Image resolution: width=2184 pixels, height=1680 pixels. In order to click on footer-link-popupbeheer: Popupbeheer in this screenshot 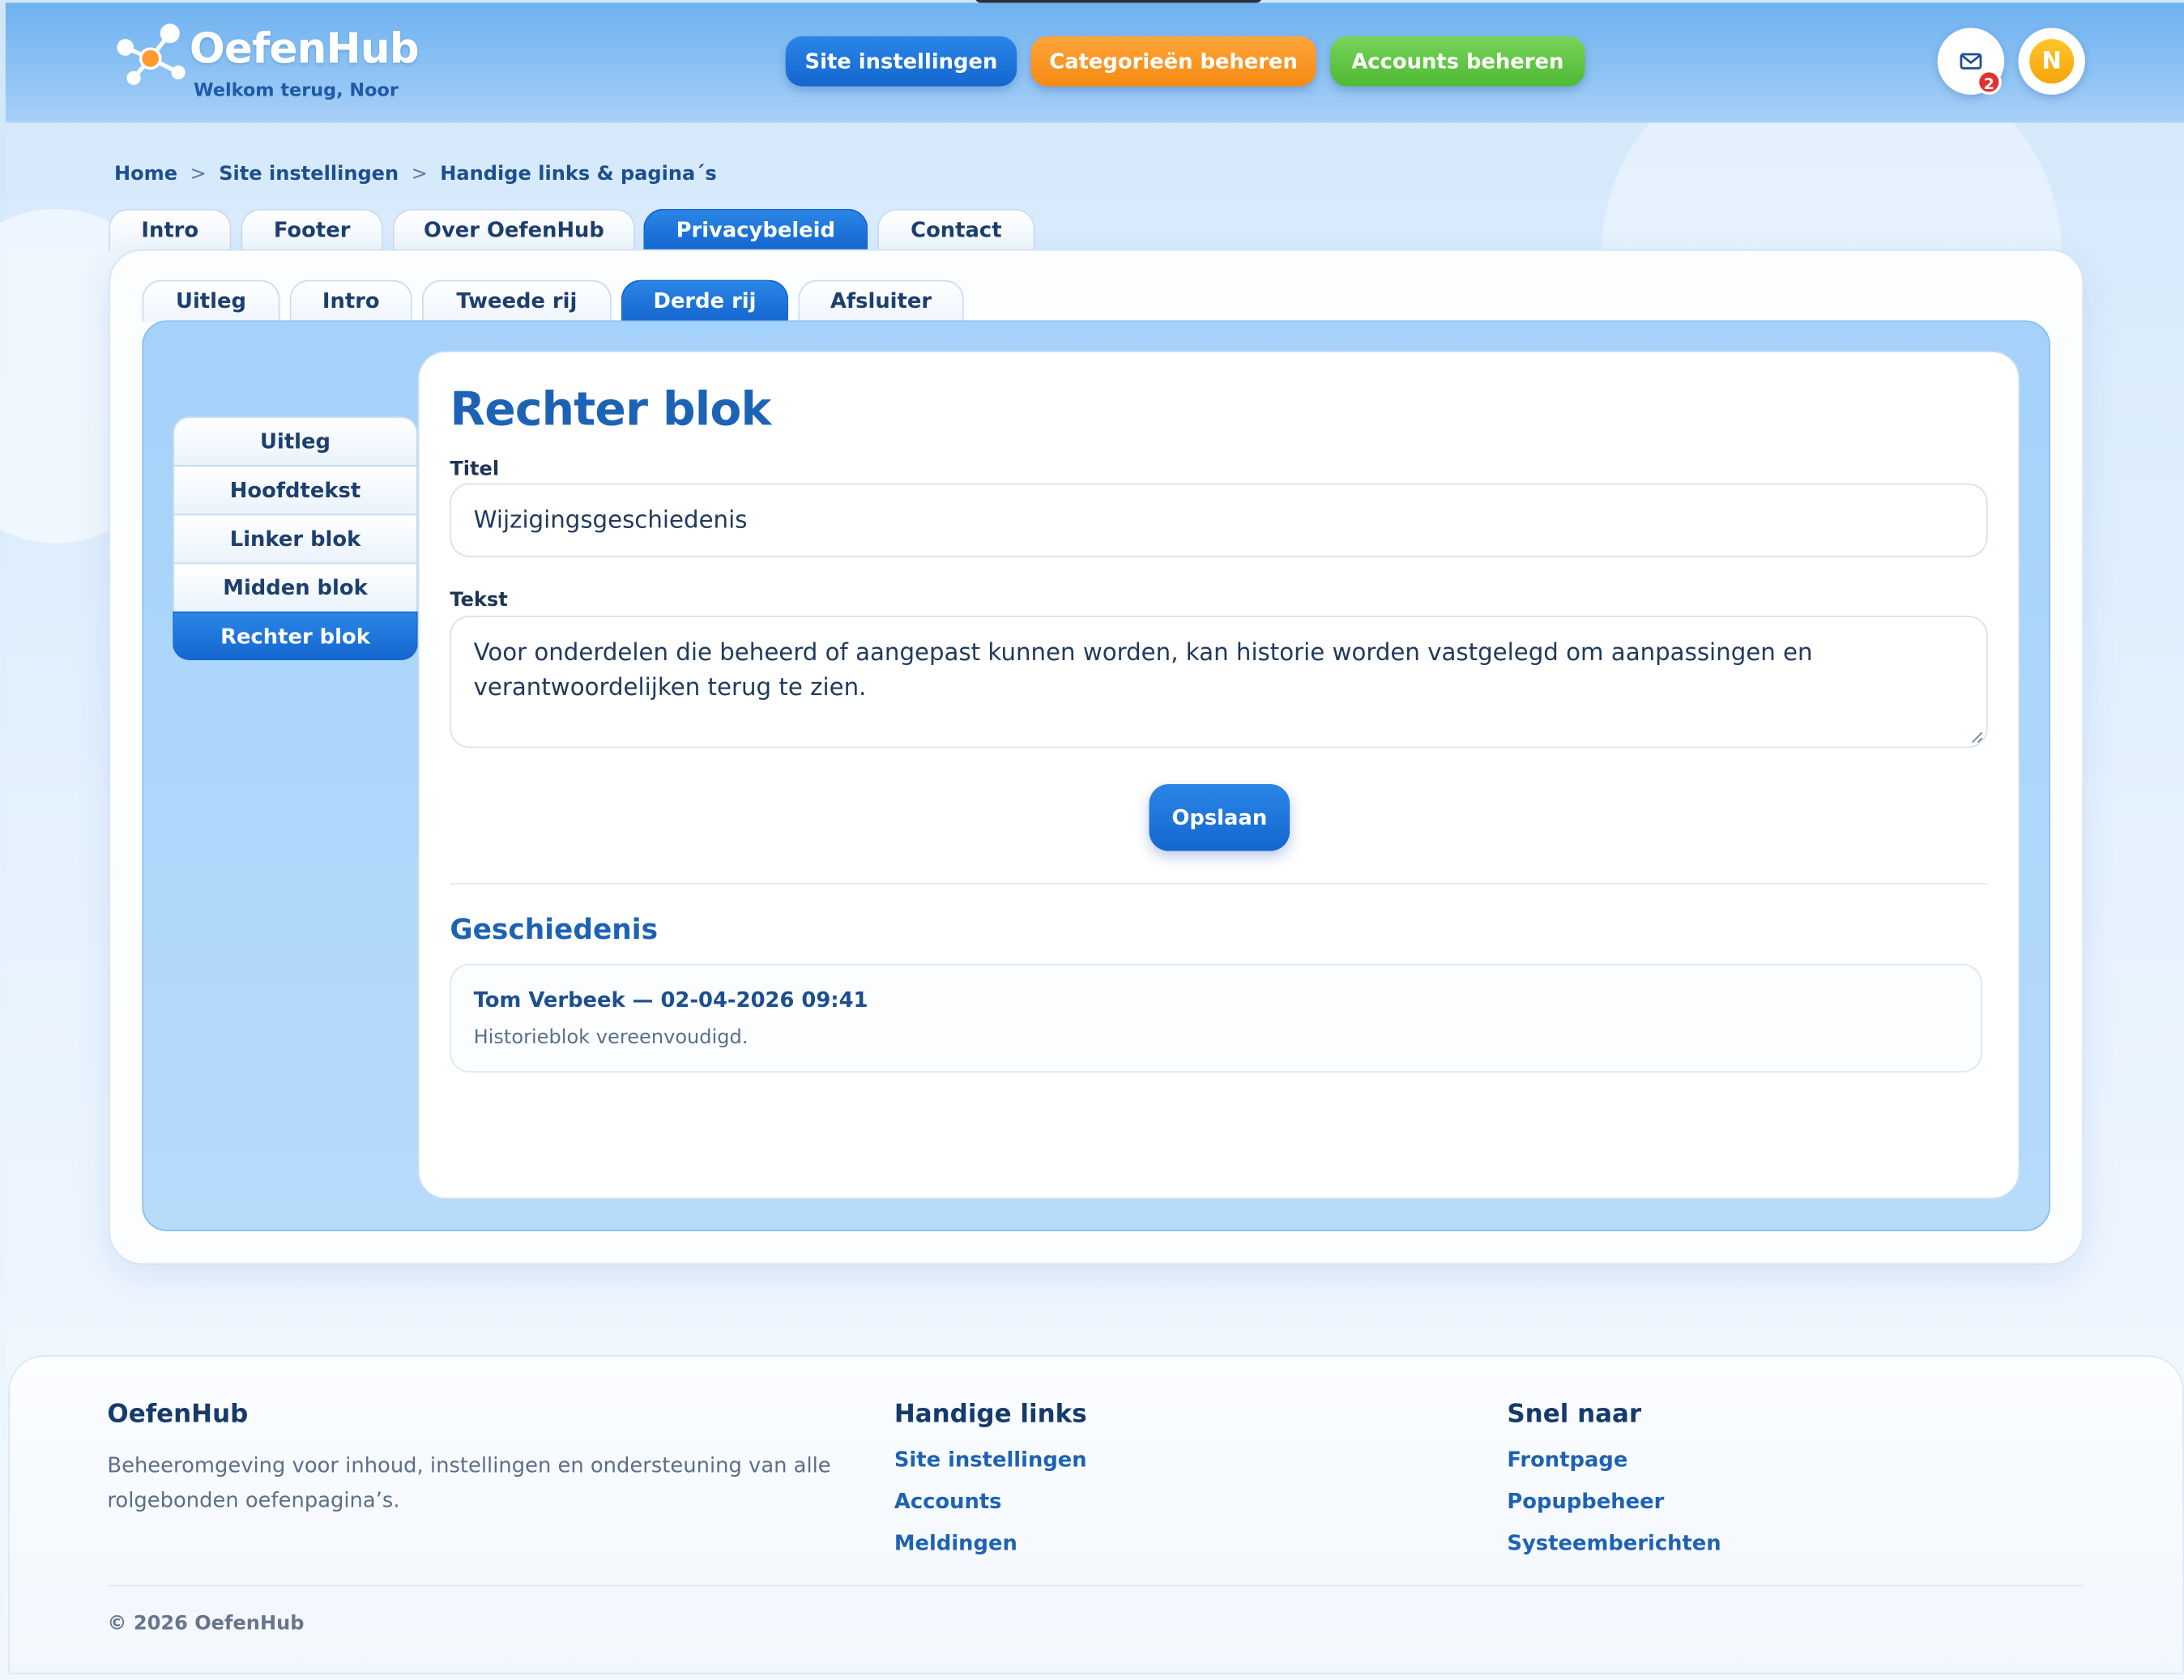, I will do `click(1586, 1501)`.